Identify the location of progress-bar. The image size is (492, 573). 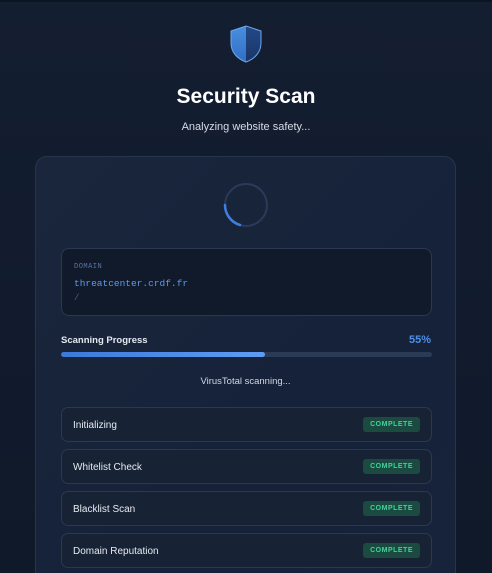
(246, 354).